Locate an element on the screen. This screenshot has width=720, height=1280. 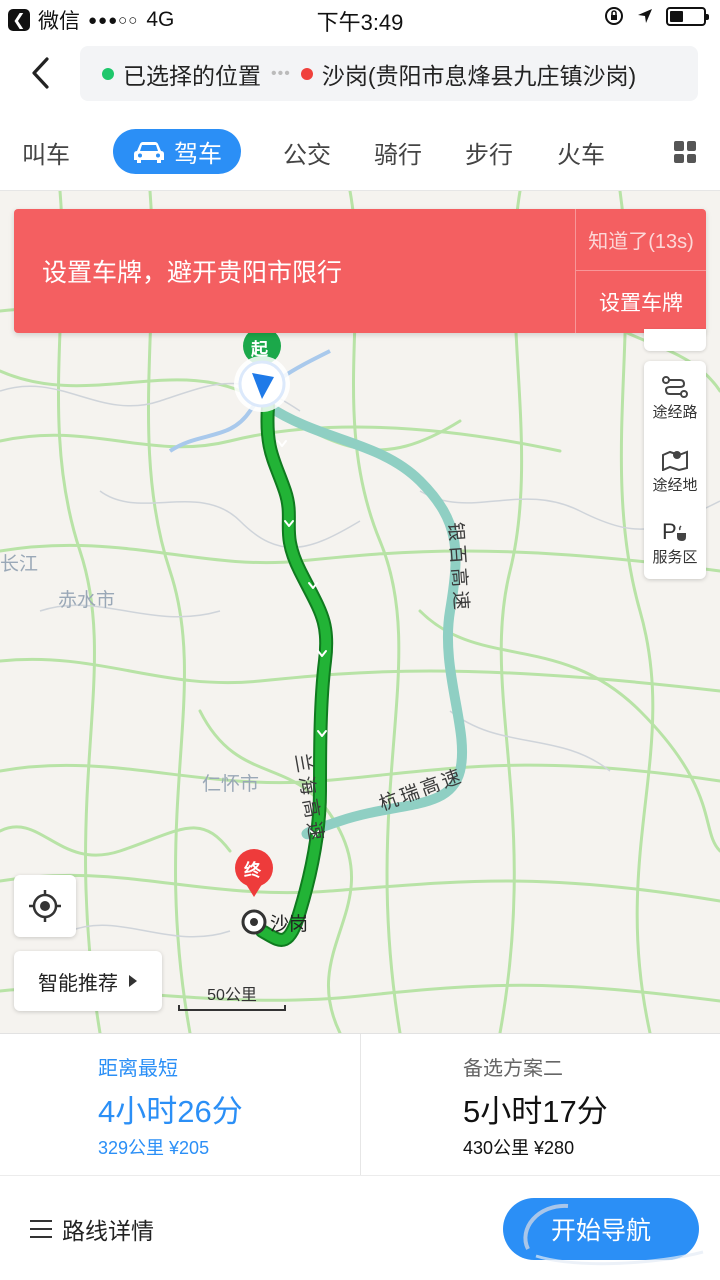
tab-drive-label: 驾车 is located at coordinates (198, 154).